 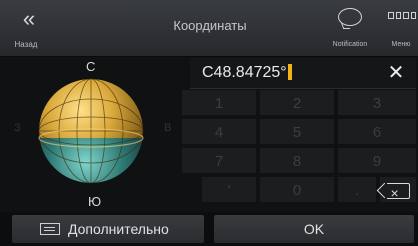 What do you see at coordinates (191, 190) in the screenshot?
I see `key-spacer` at bounding box center [191, 190].